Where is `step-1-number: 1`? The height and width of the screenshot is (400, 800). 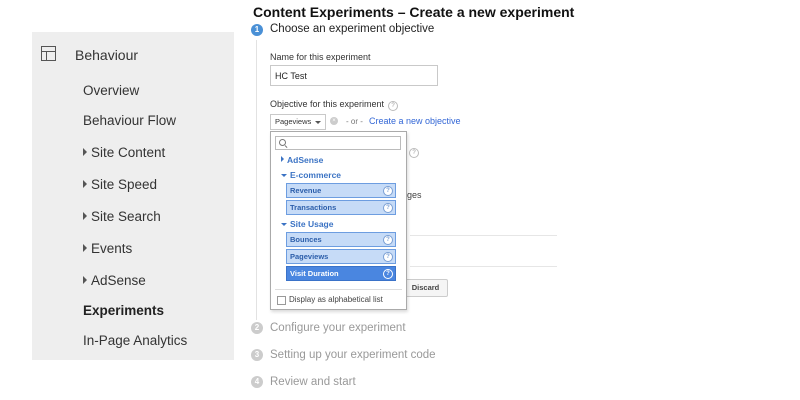 step-1-number: 1 is located at coordinates (257, 30).